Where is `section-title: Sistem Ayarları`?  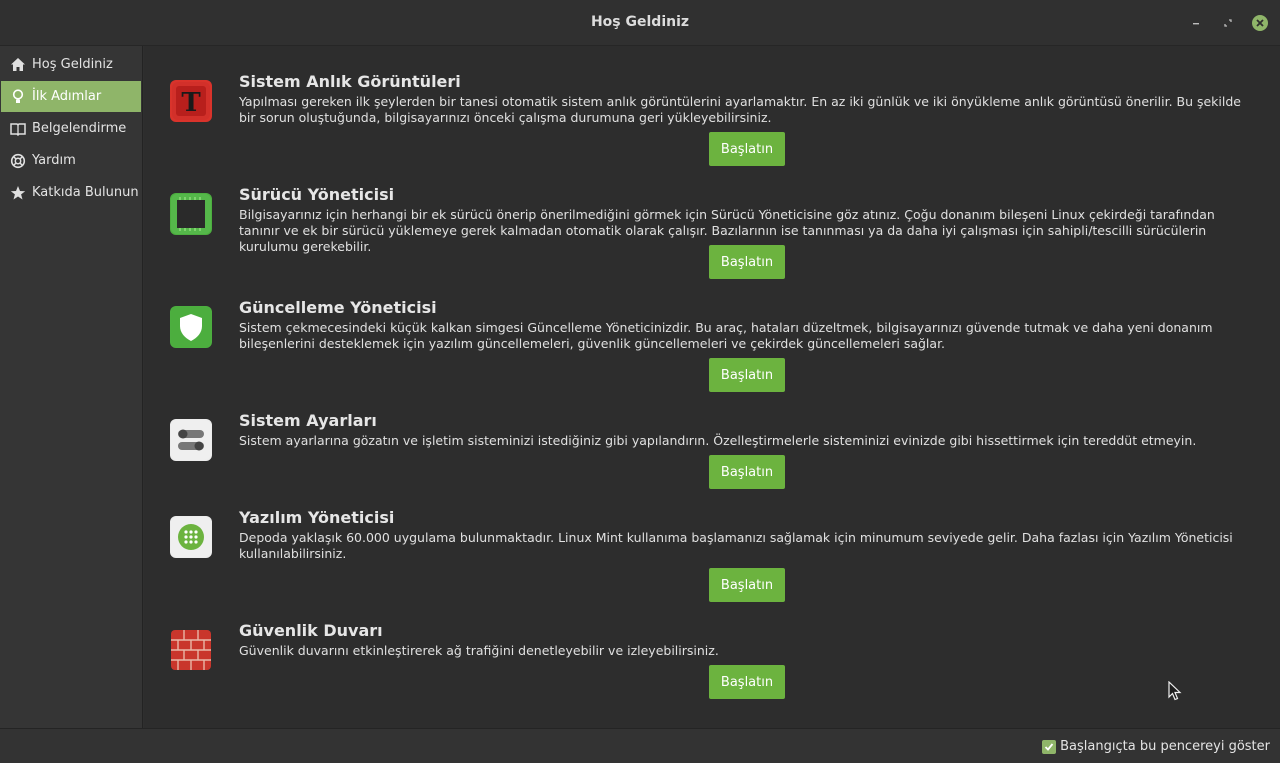
section-title: Sistem Ayarları is located at coordinates (308, 420).